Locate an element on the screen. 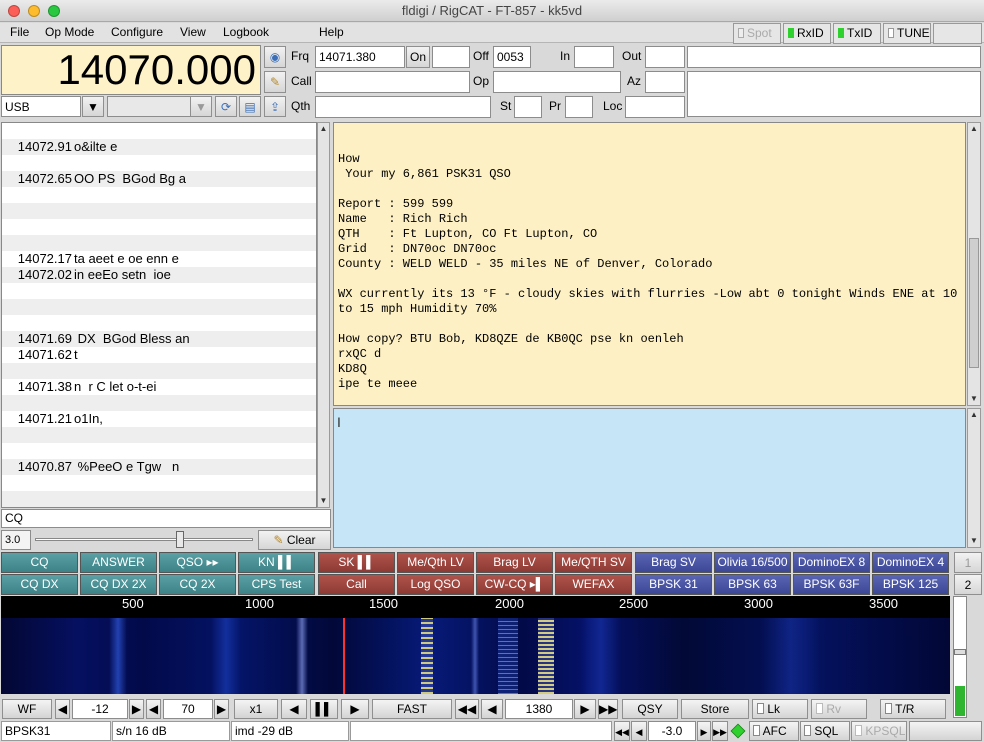  refresh-button: ⟳ is located at coordinates (226, 106).